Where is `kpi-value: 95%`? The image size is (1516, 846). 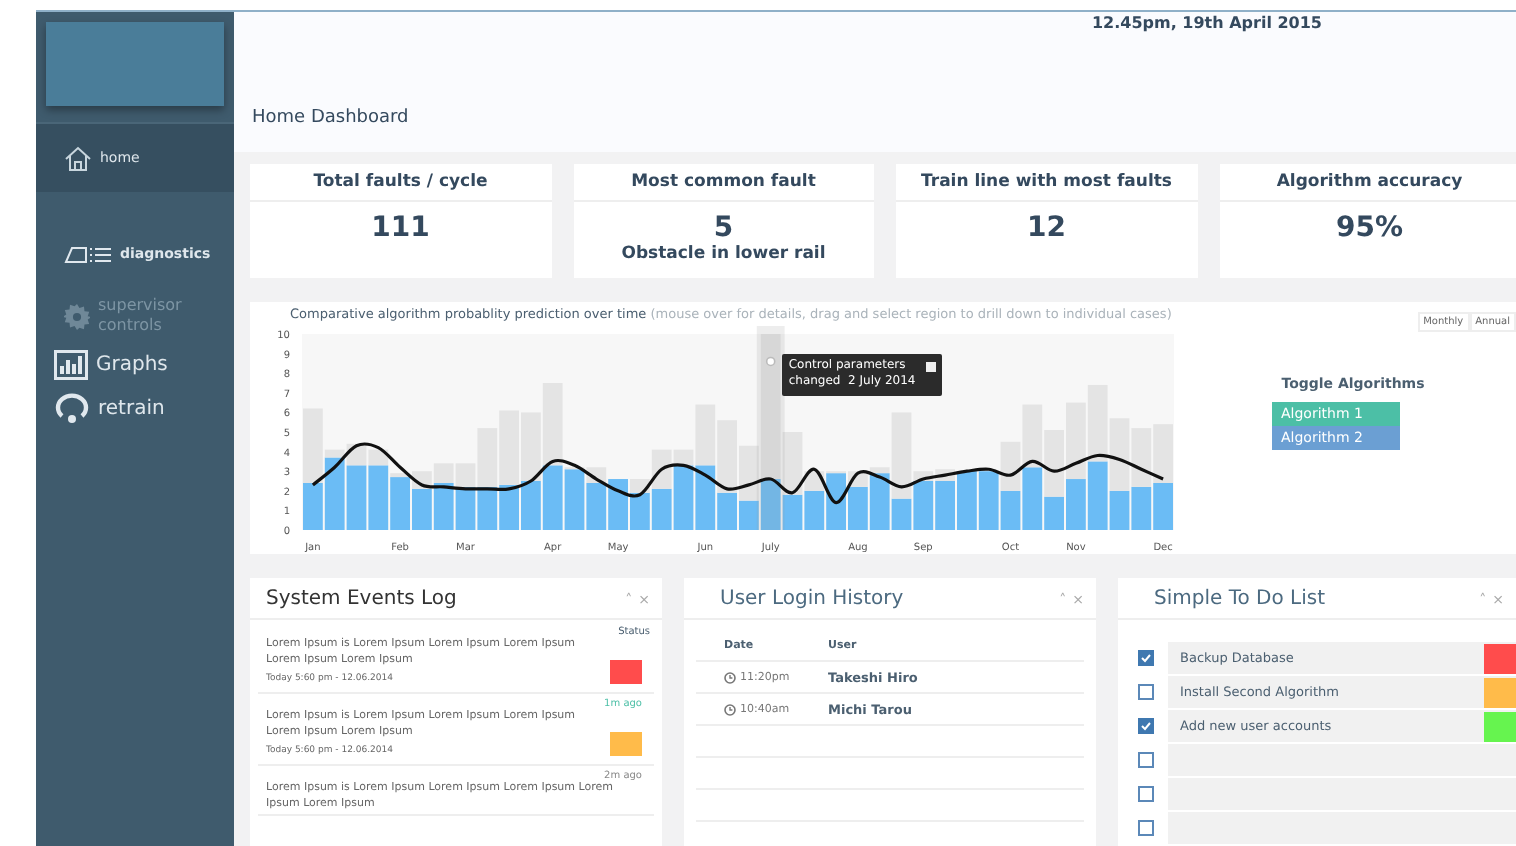
kpi-value: 95% is located at coordinates (1369, 228).